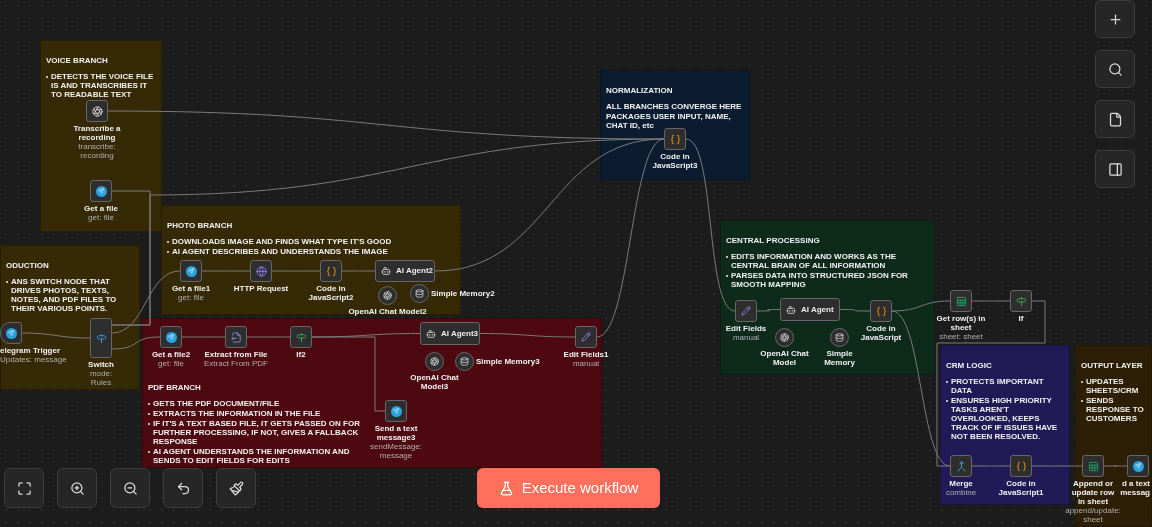  Describe the element at coordinates (639, 90) in the screenshot. I see `note-title: NORMALIZATION` at that location.